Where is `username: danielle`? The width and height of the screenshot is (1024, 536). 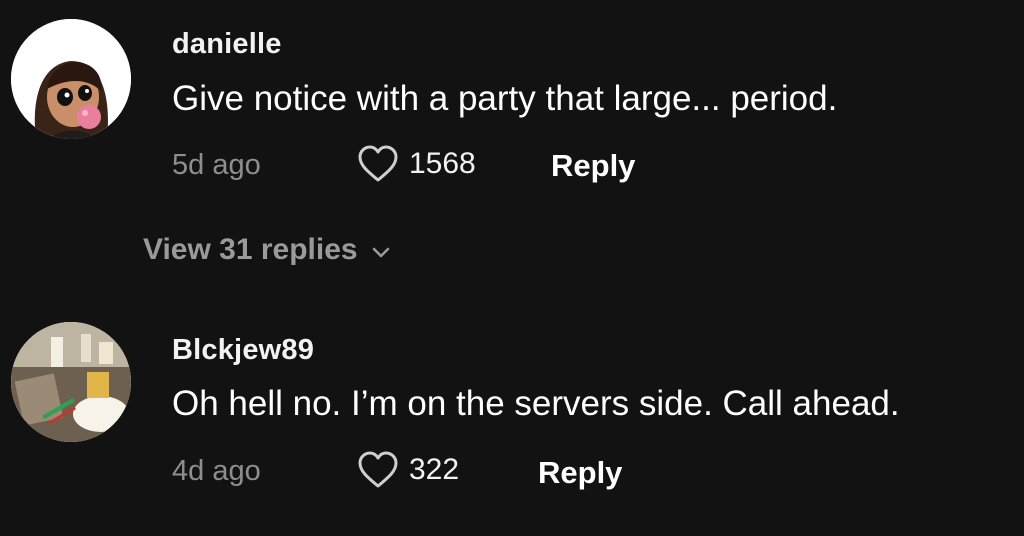
username: danielle is located at coordinates (227, 44).